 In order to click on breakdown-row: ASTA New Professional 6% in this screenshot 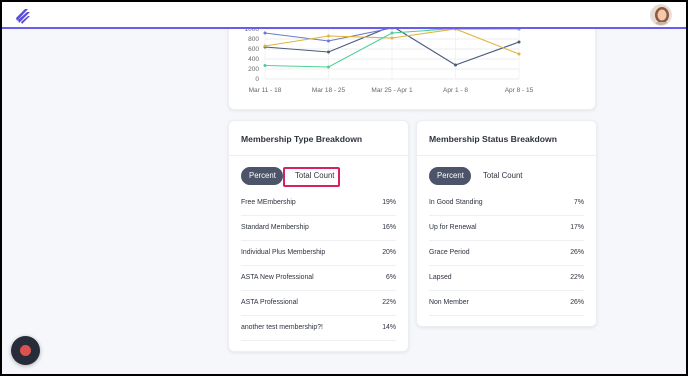, I will do `click(318, 278)`.